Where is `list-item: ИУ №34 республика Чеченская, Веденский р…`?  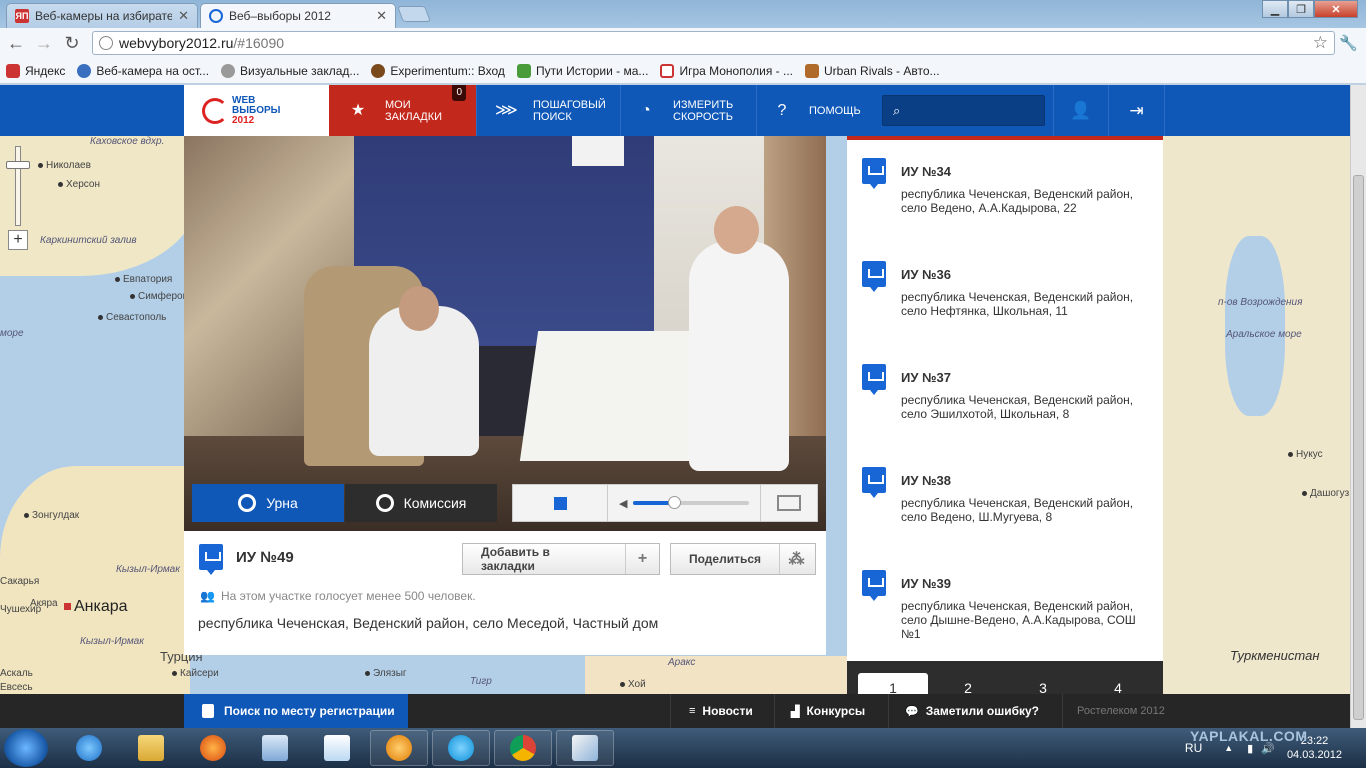 list-item: ИУ №34 республика Чеченская, Веденский р… is located at coordinates (1005, 190).